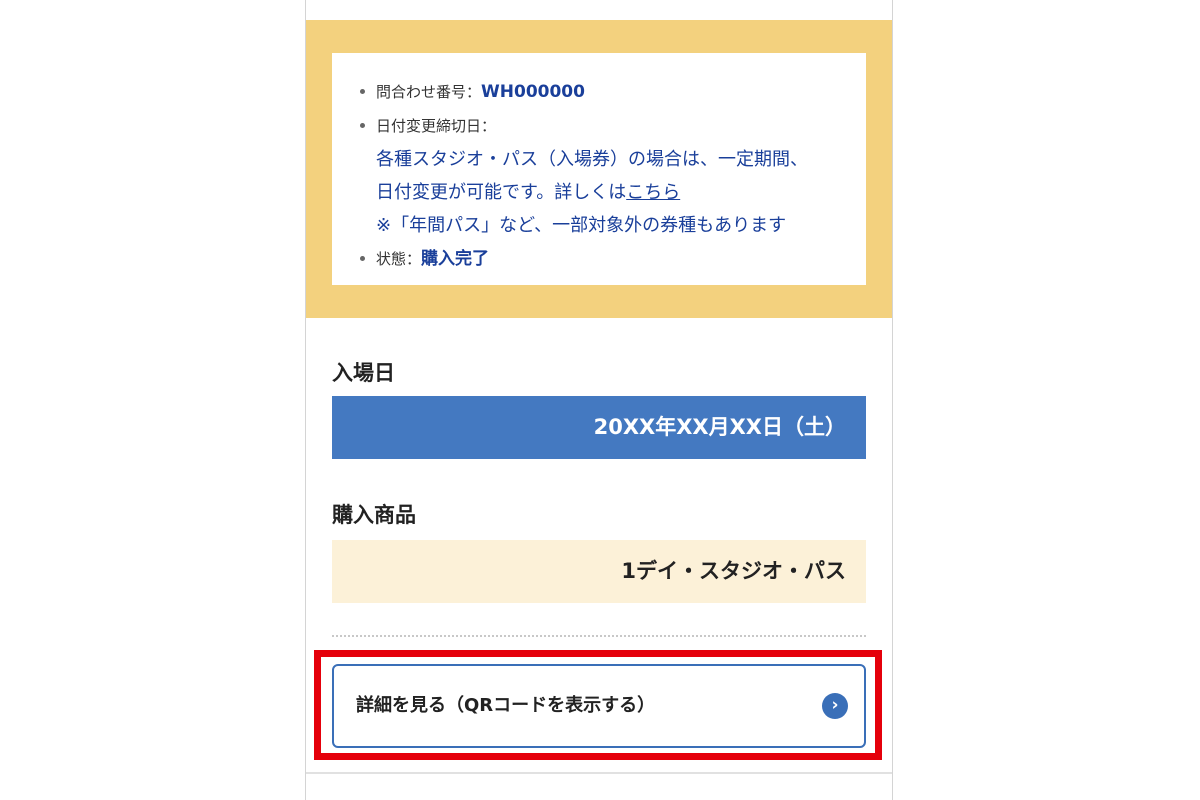 Image resolution: width=1200 pixels, height=800 pixels. I want to click on entry-date-value: 20XX年XX月XX日（土）, so click(599, 427).